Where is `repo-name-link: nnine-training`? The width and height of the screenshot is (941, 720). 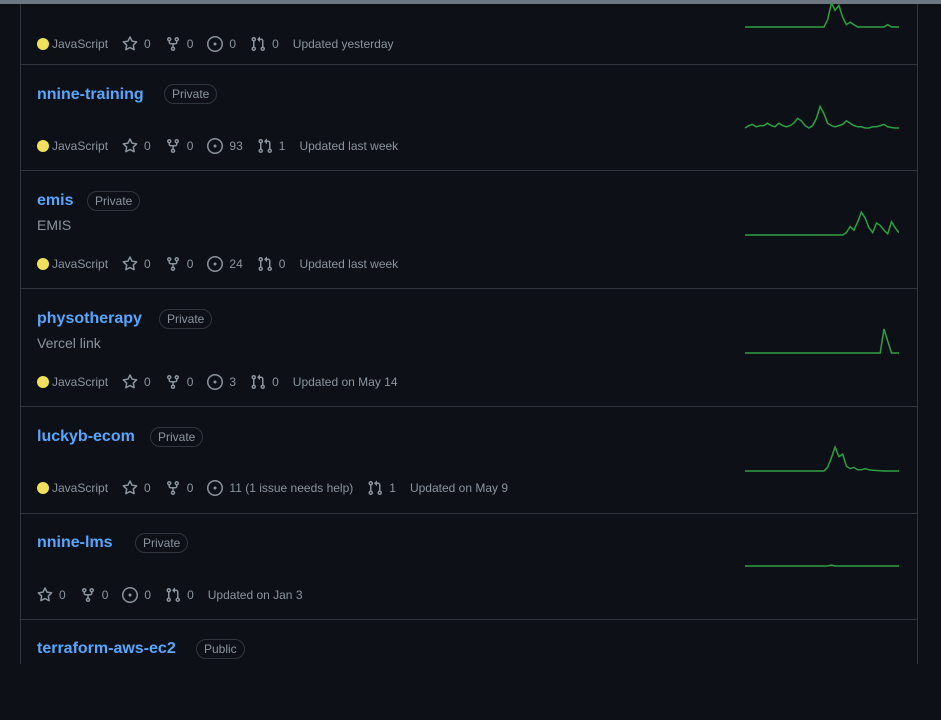
repo-name-link: nnine-training is located at coordinates (90, 95).